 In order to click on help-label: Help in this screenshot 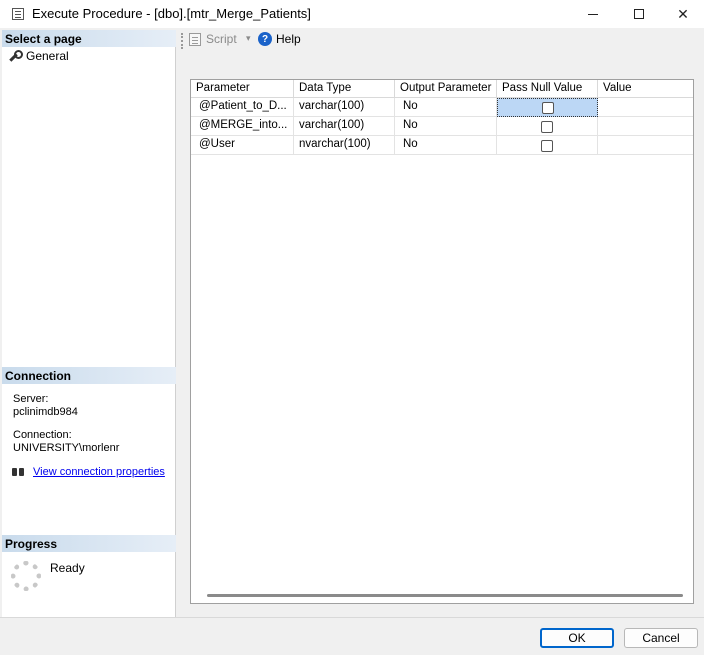, I will do `click(288, 39)`.